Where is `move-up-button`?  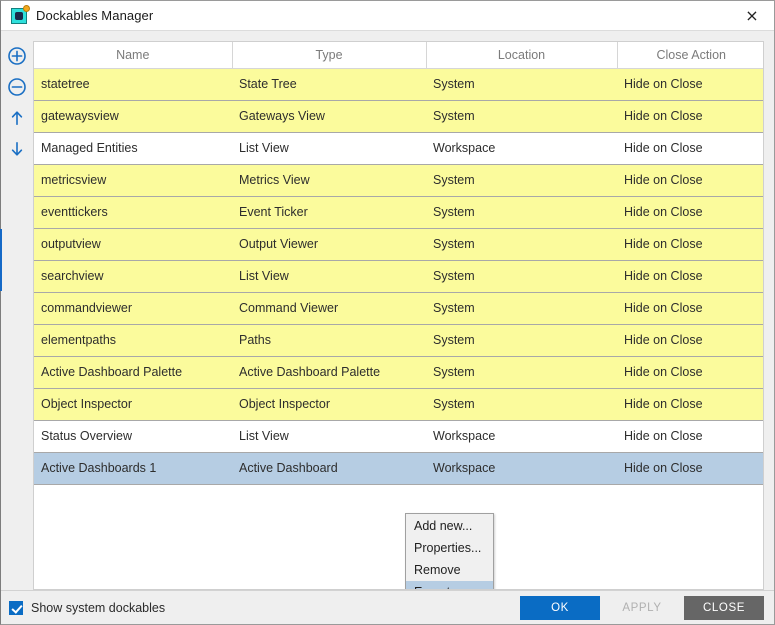
move-up-button is located at coordinates (17, 118).